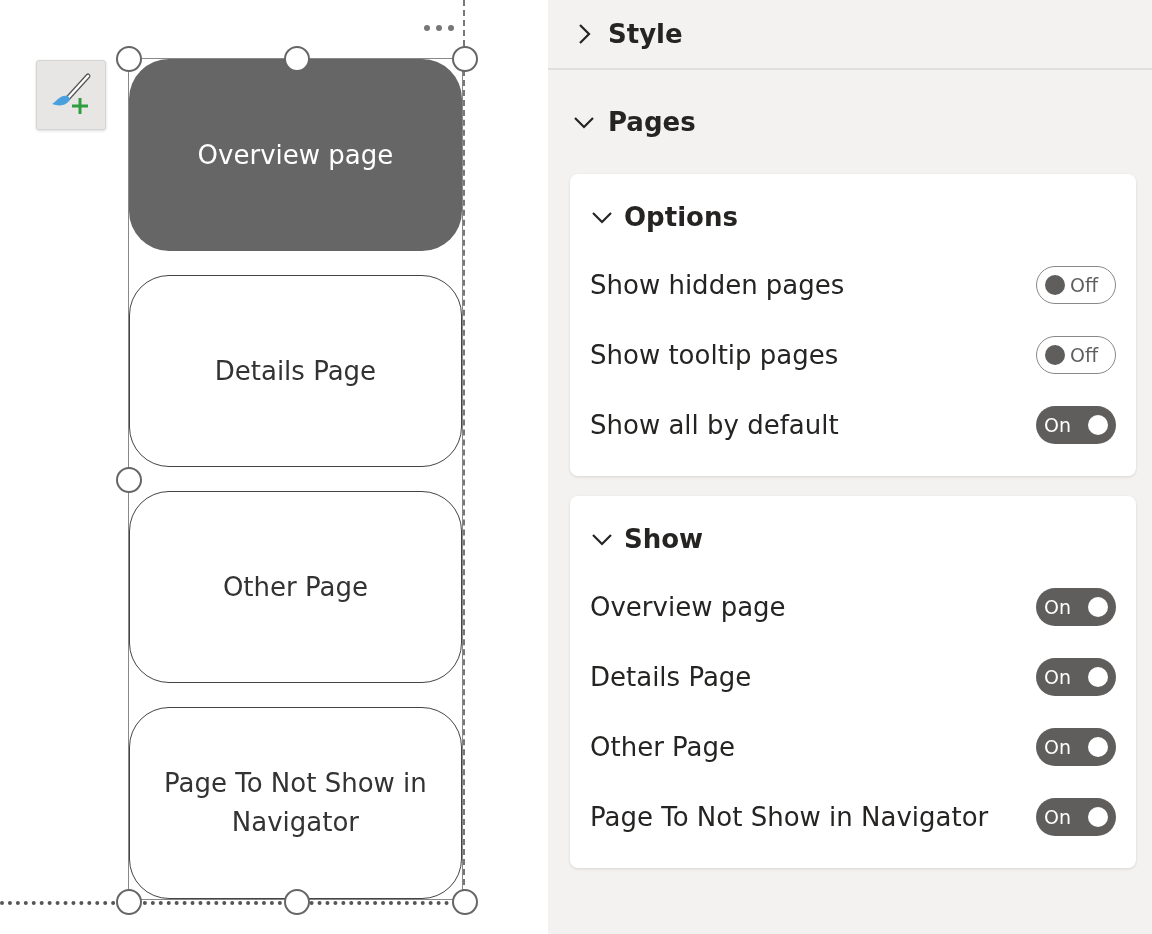 The image size is (1152, 934). I want to click on card-header: Show, so click(853, 539).